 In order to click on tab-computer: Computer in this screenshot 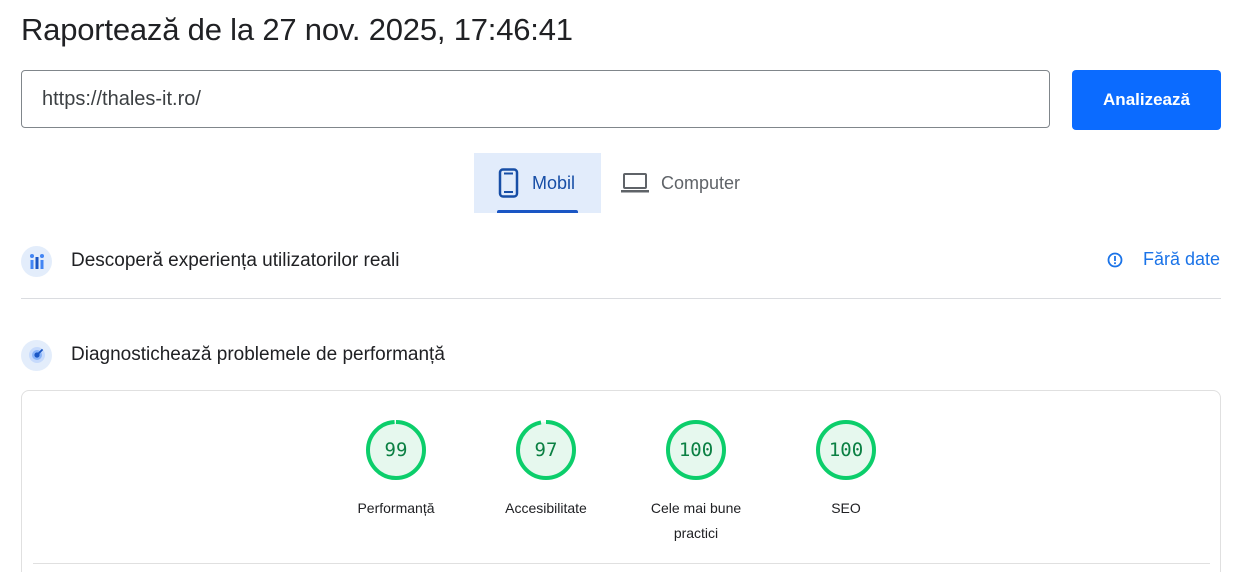, I will do `click(696, 183)`.